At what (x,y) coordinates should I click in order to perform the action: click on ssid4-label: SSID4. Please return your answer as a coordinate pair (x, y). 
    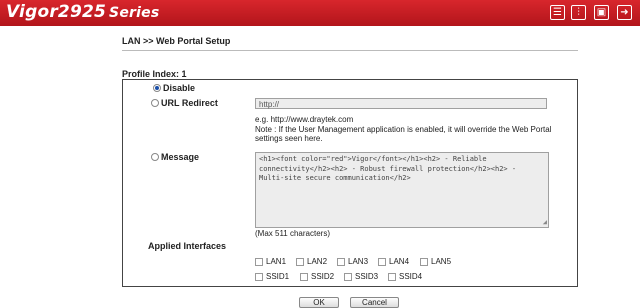
    Looking at the image, I should click on (411, 276).